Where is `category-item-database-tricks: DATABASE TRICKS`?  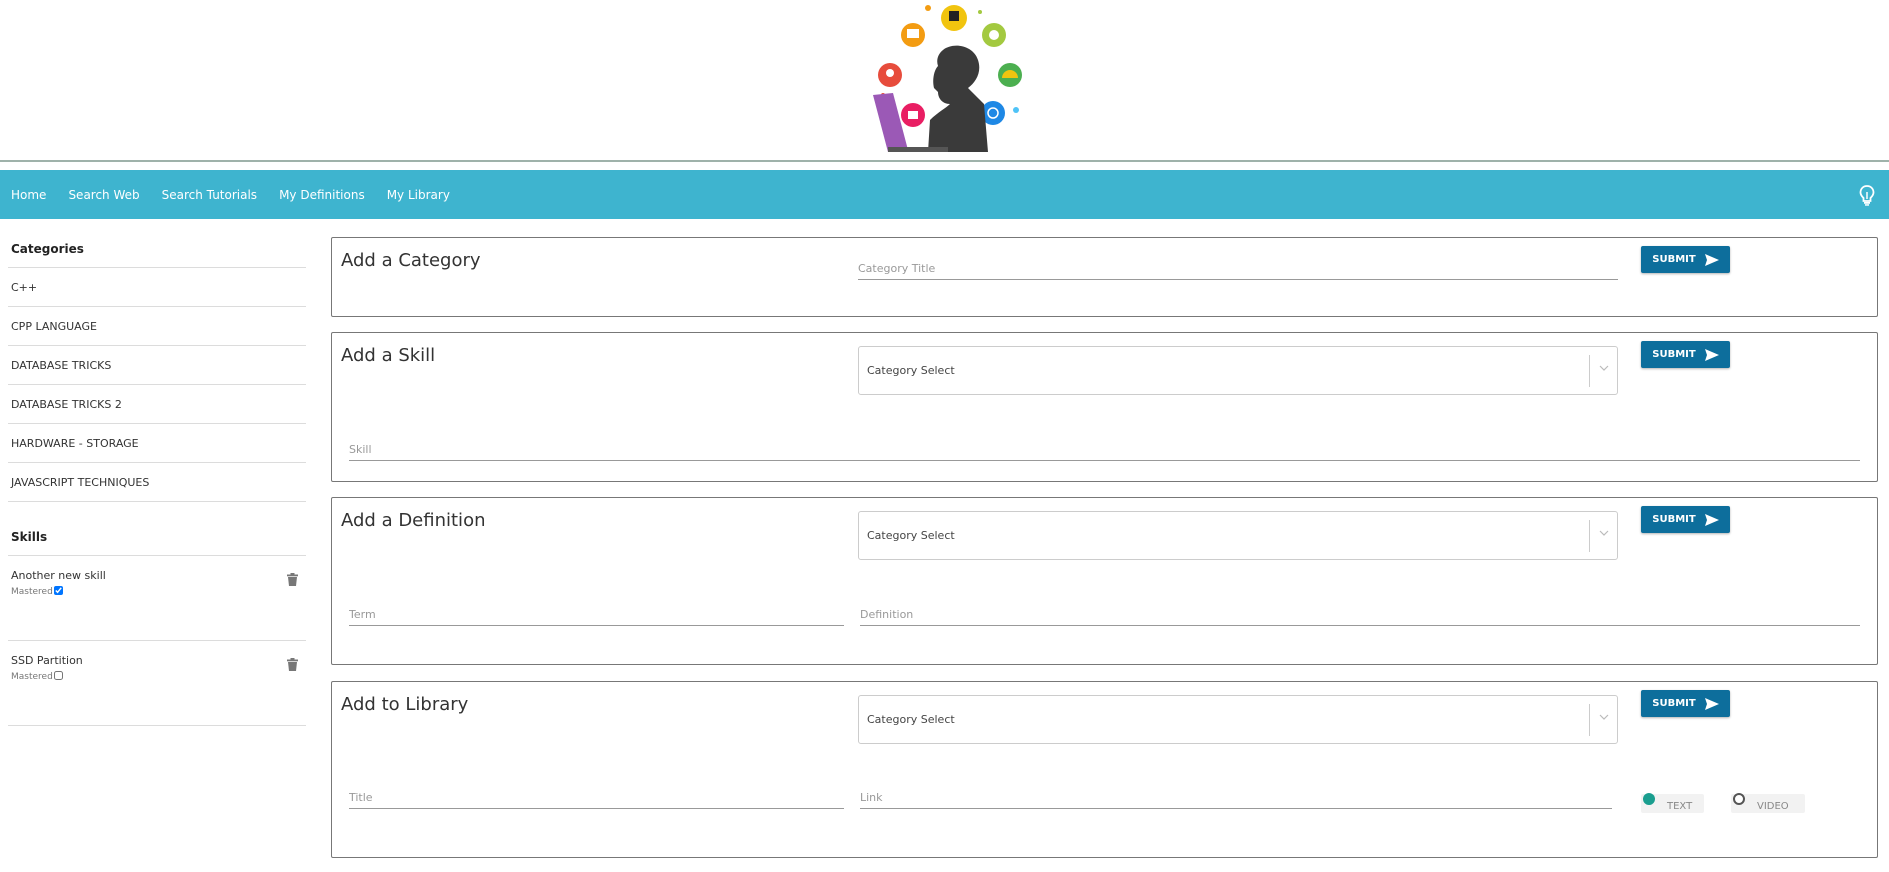
category-item-database-tricks: DATABASE TRICKS is located at coordinates (157, 365).